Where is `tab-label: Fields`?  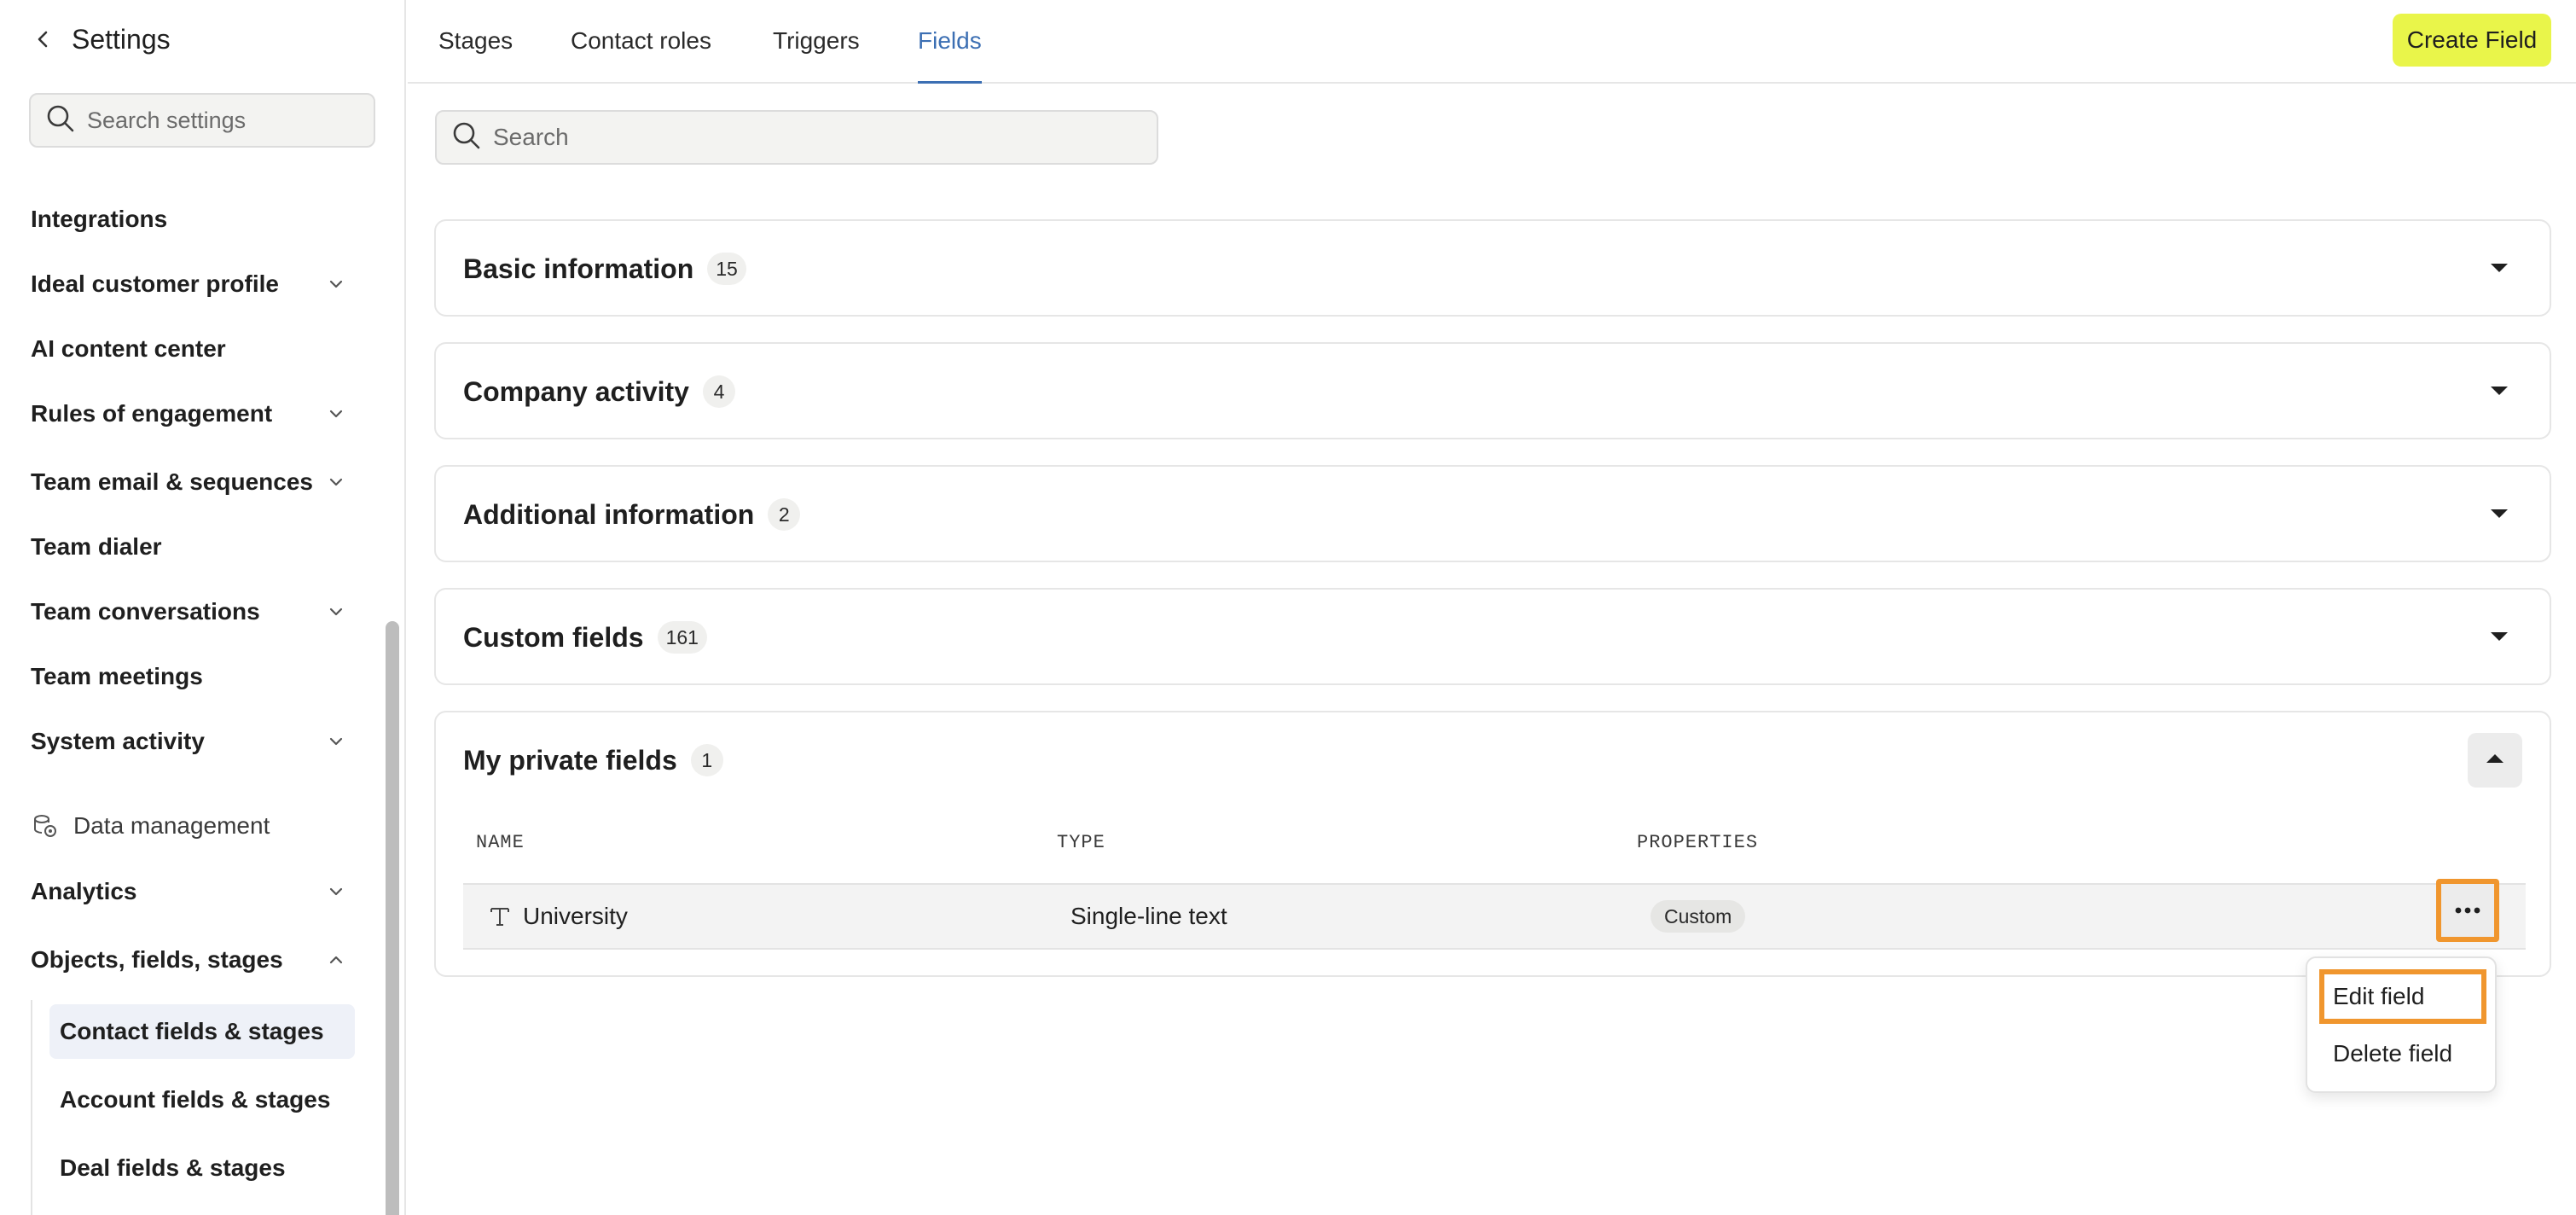 tab-label: Fields is located at coordinates (950, 40).